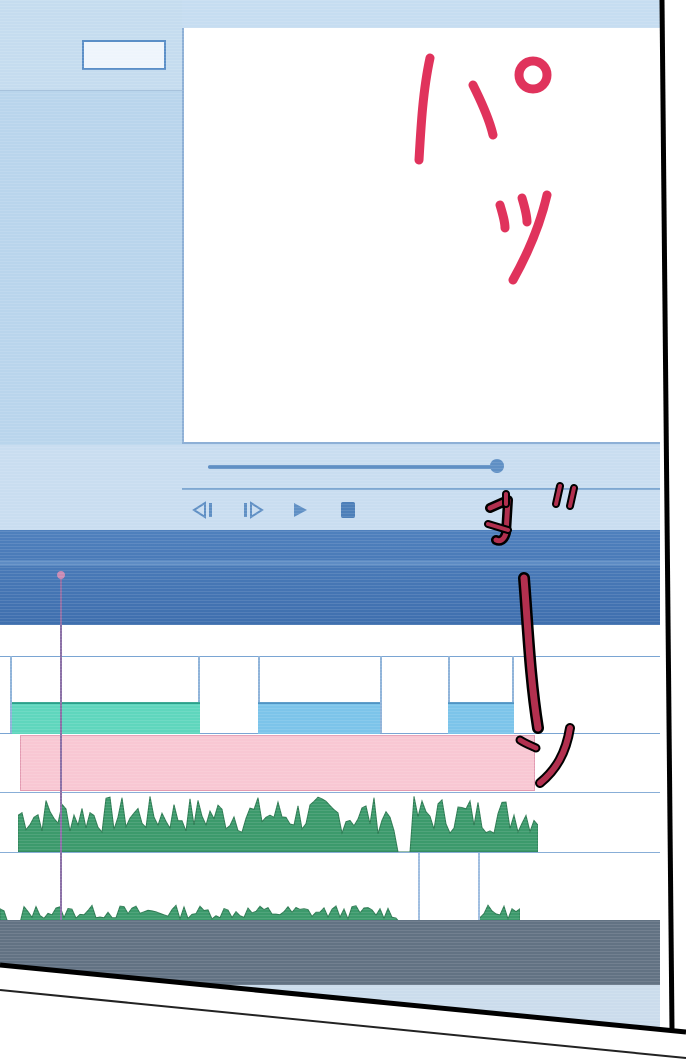  What do you see at coordinates (531, 635) in the screenshot?
I see `sound-effect-vuun` at bounding box center [531, 635].